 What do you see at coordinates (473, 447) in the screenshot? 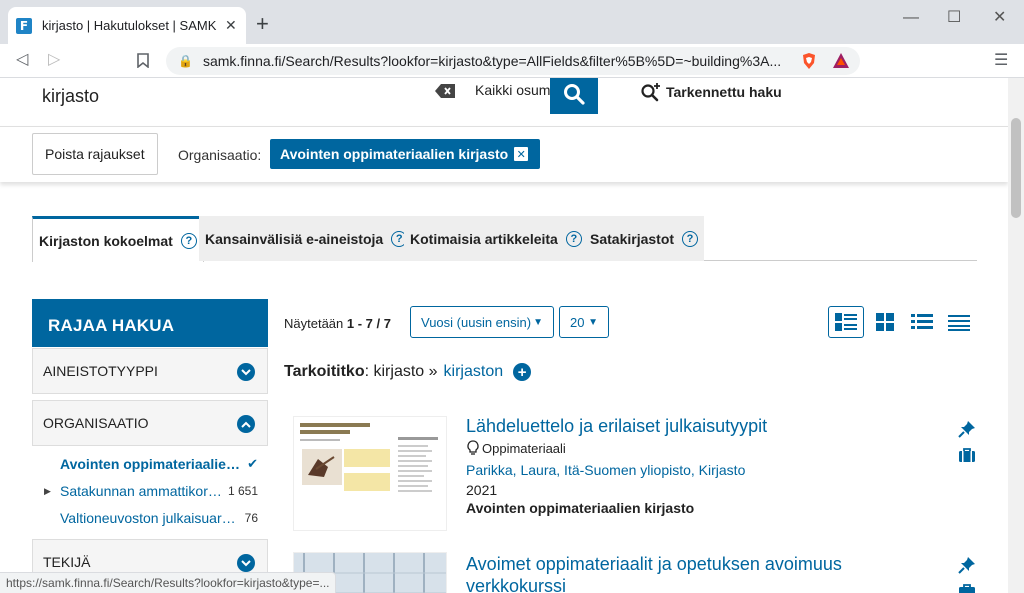
I see `lightbulb-icon` at bounding box center [473, 447].